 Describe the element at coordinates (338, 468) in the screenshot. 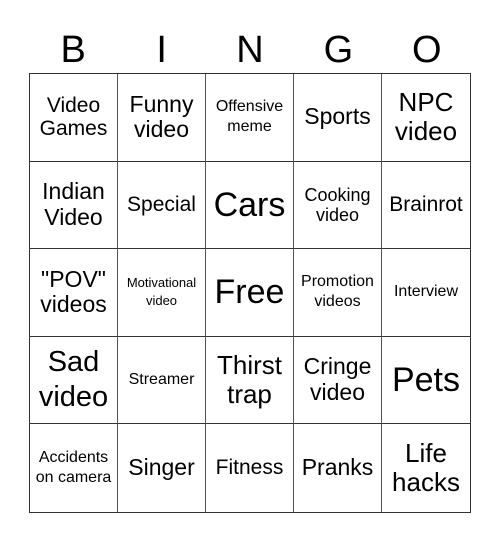

I see `bingo-cell: Pranks` at that location.